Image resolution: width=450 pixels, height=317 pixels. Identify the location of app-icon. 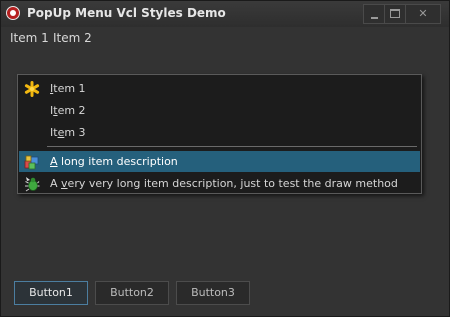
(13, 13).